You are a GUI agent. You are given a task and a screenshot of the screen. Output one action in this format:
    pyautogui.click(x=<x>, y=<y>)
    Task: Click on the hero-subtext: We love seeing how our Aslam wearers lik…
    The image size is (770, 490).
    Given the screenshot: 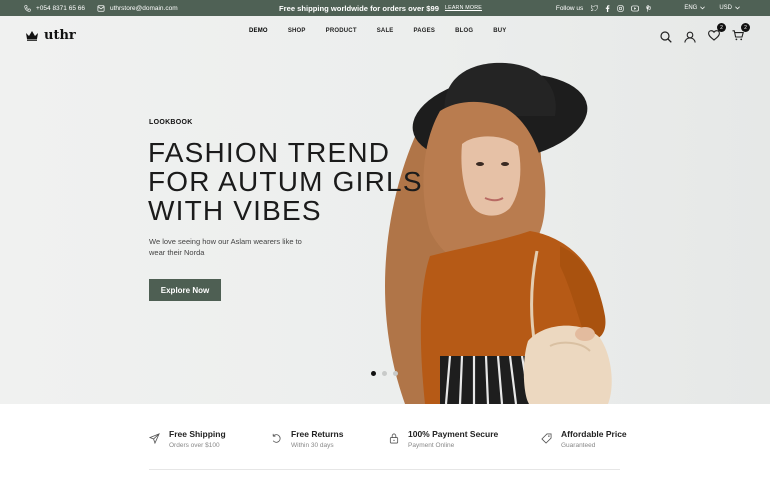 What is the action you would take?
    pyautogui.click(x=225, y=247)
    